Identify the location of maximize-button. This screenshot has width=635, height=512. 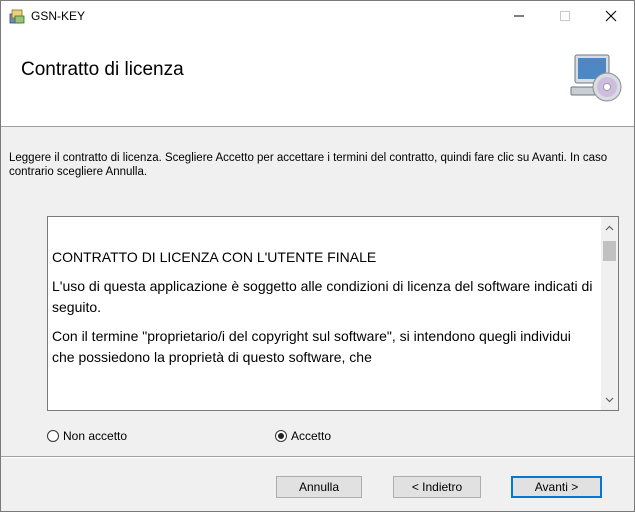
(565, 16).